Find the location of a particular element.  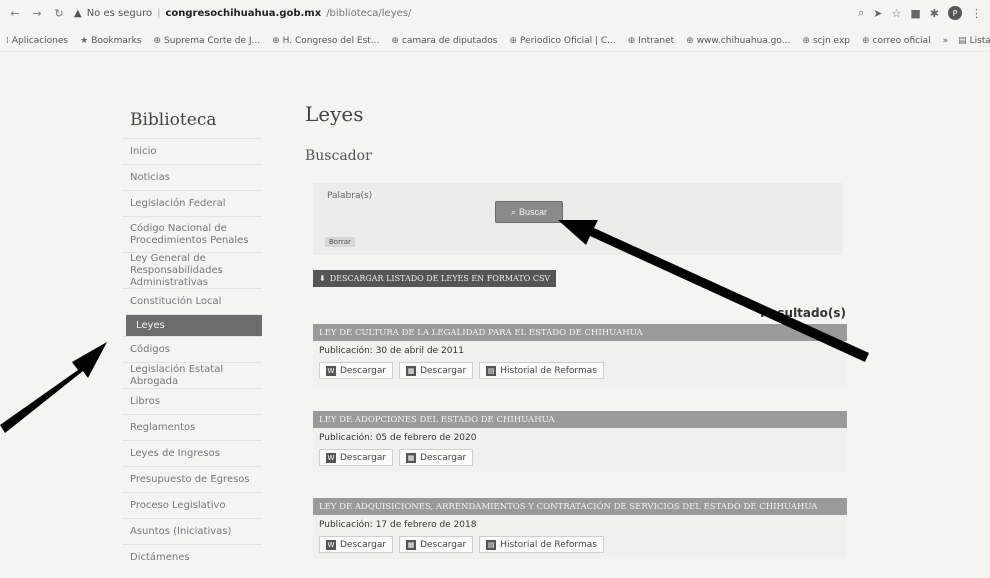

left-arrow-icon is located at coordinates (53, 387).